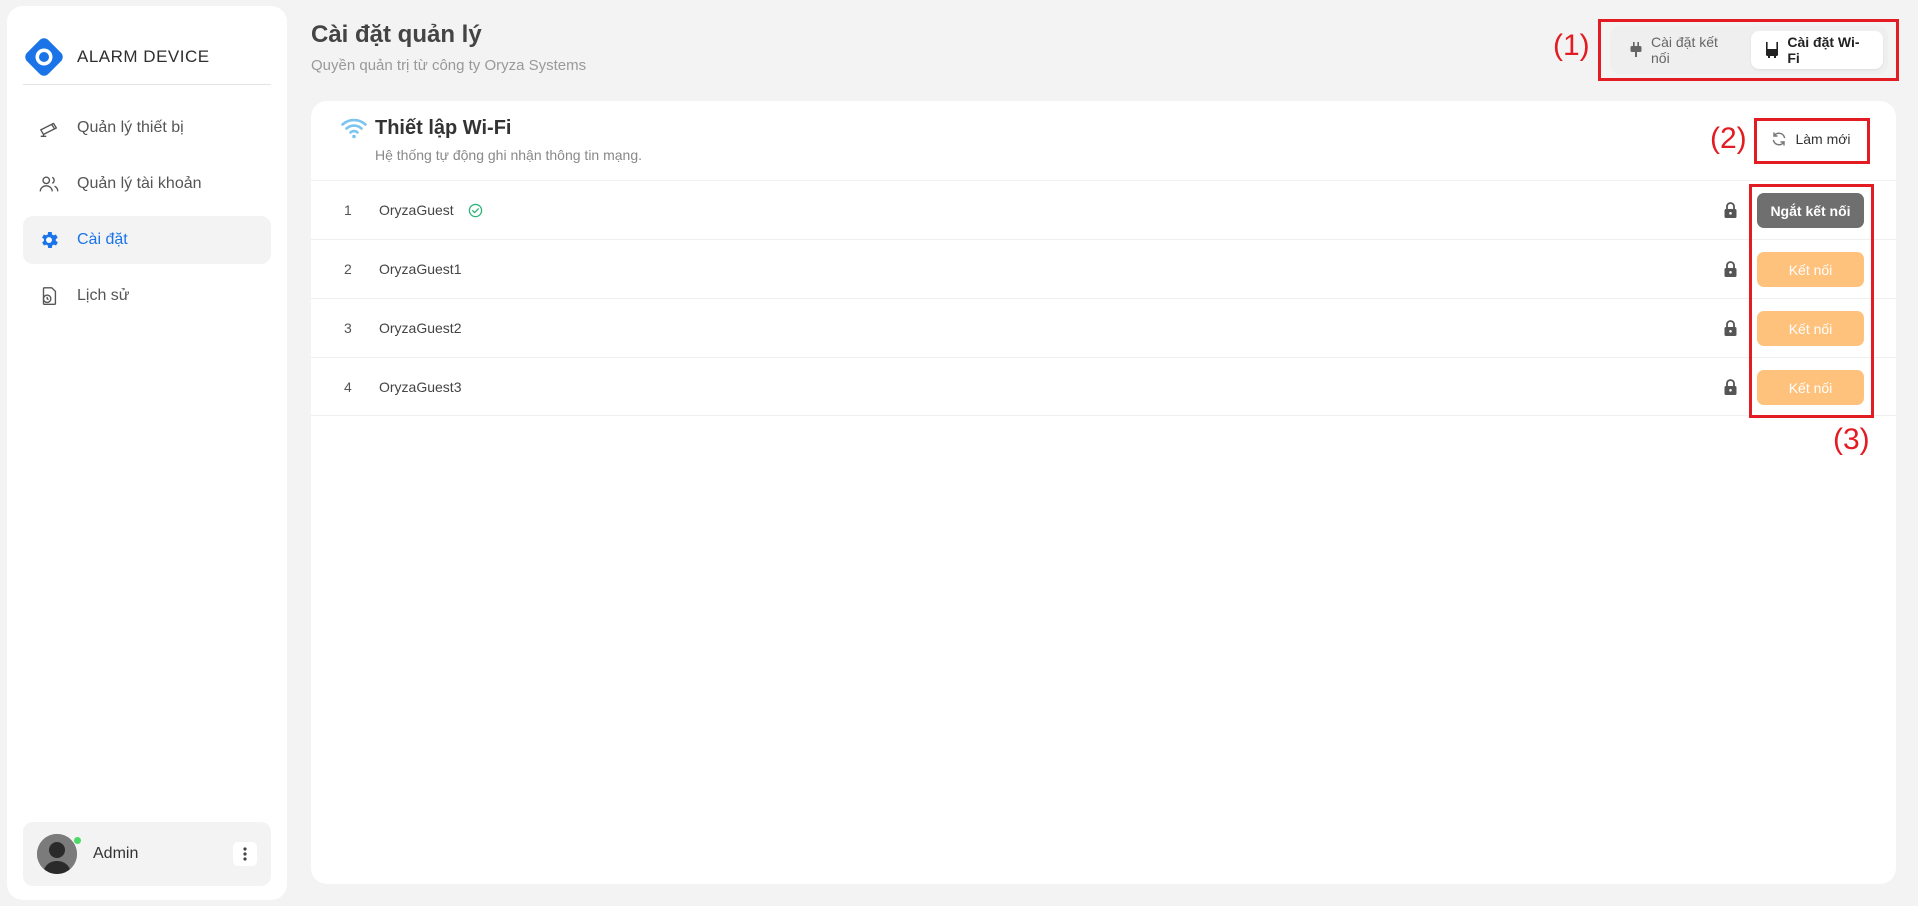  I want to click on user-profile: Admin, so click(147, 854).